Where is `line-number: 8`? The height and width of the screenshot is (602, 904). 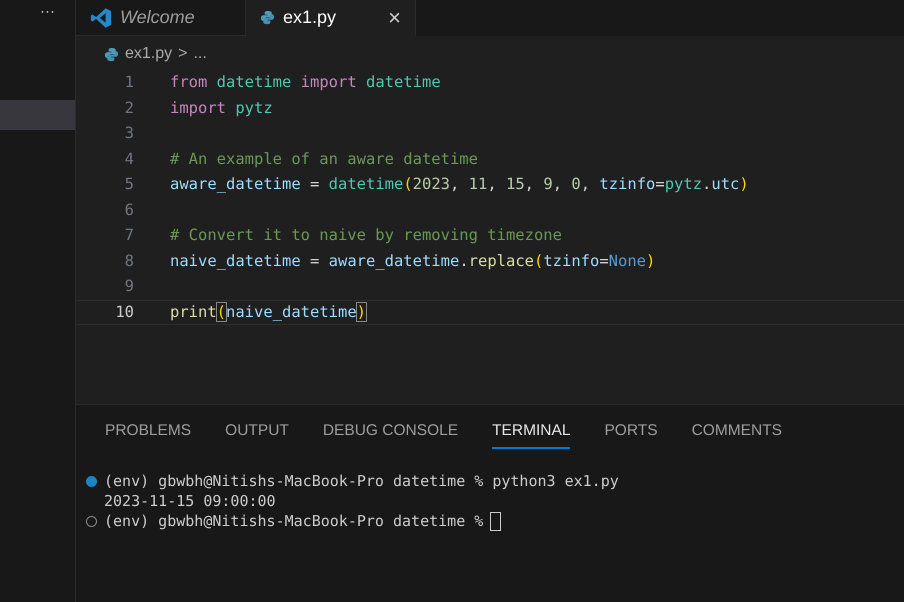
line-number: 8 is located at coordinates (129, 261).